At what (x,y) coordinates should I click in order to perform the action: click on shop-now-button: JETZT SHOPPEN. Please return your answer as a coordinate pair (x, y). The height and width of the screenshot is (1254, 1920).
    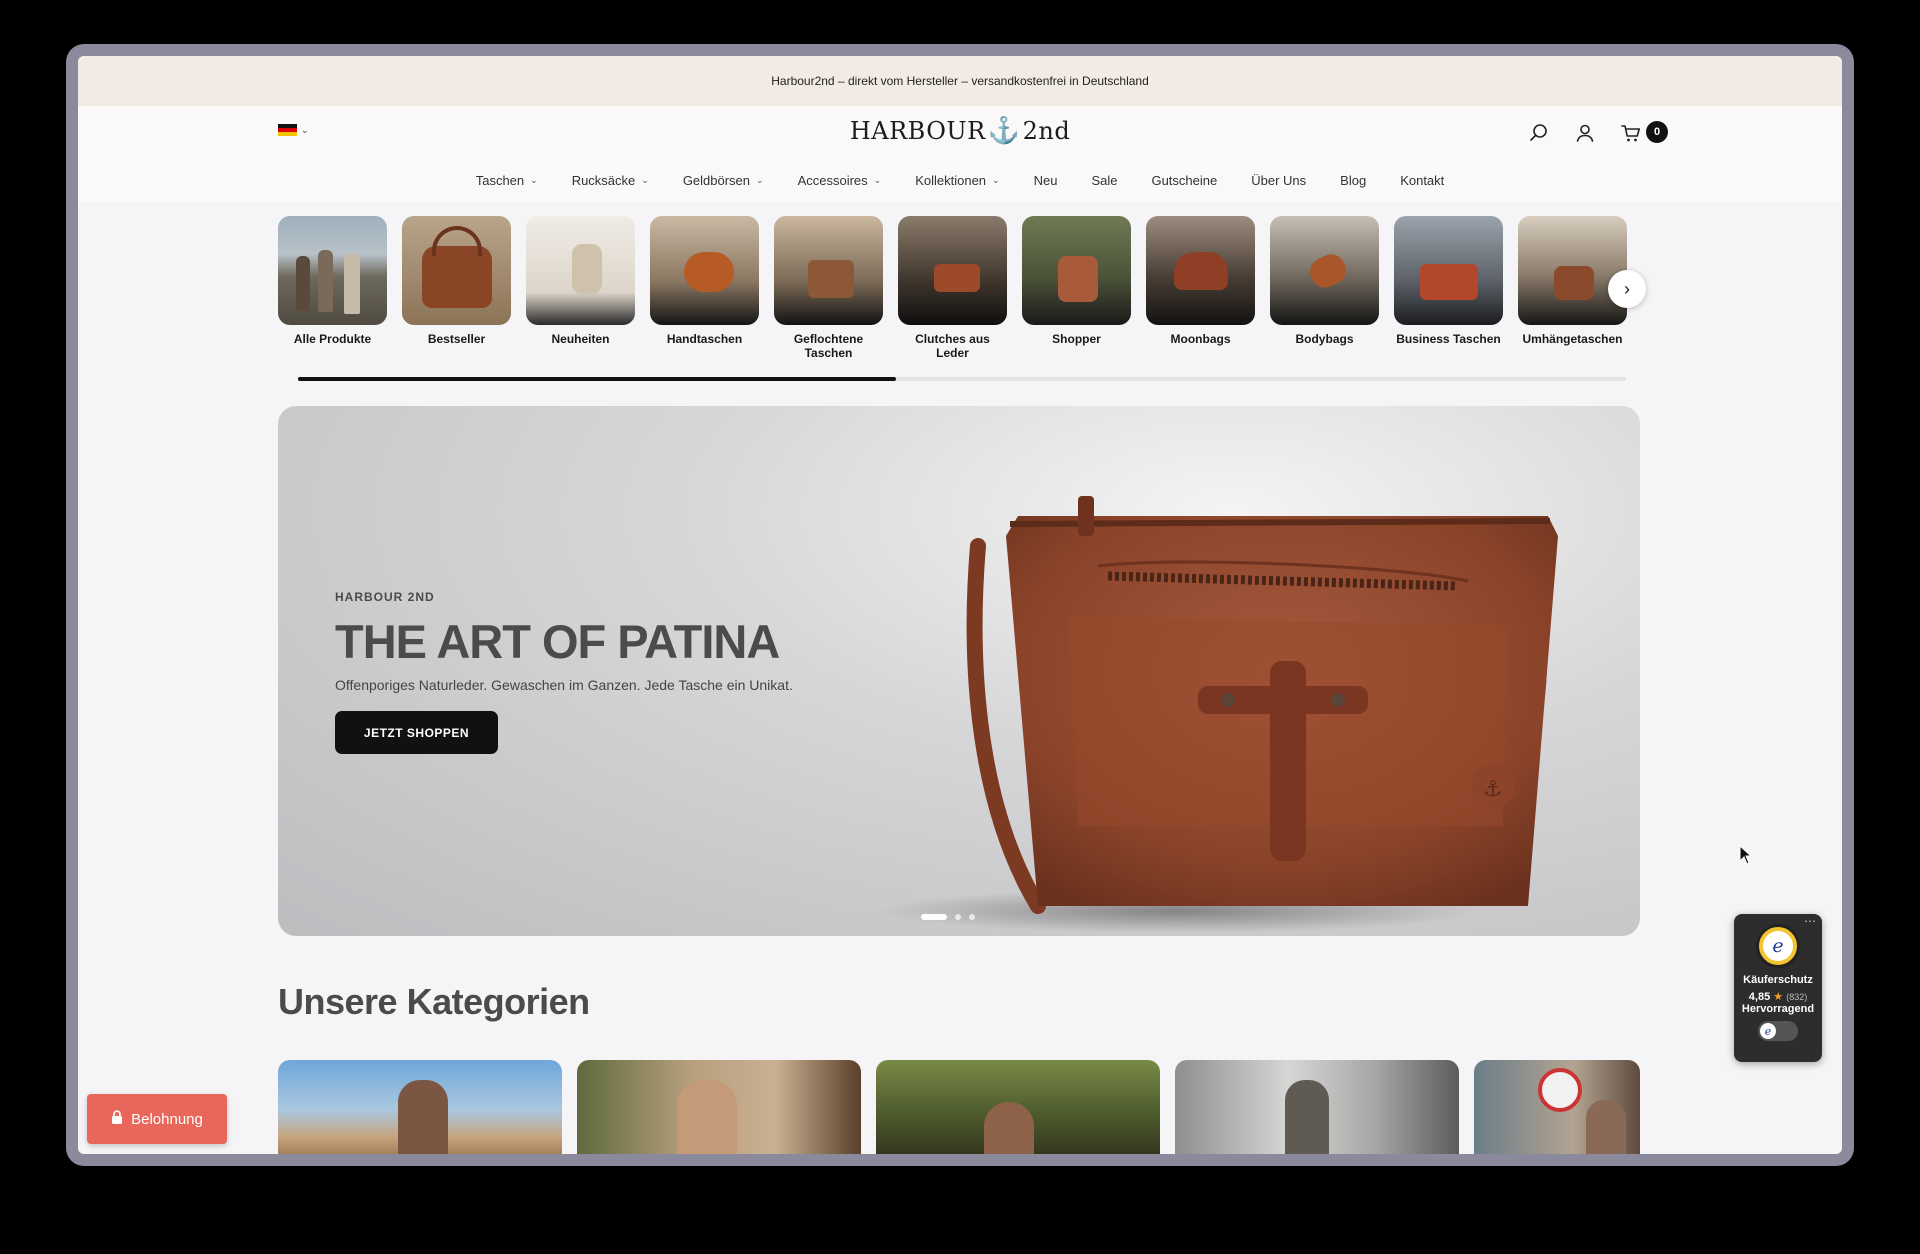
    Looking at the image, I should click on (416, 732).